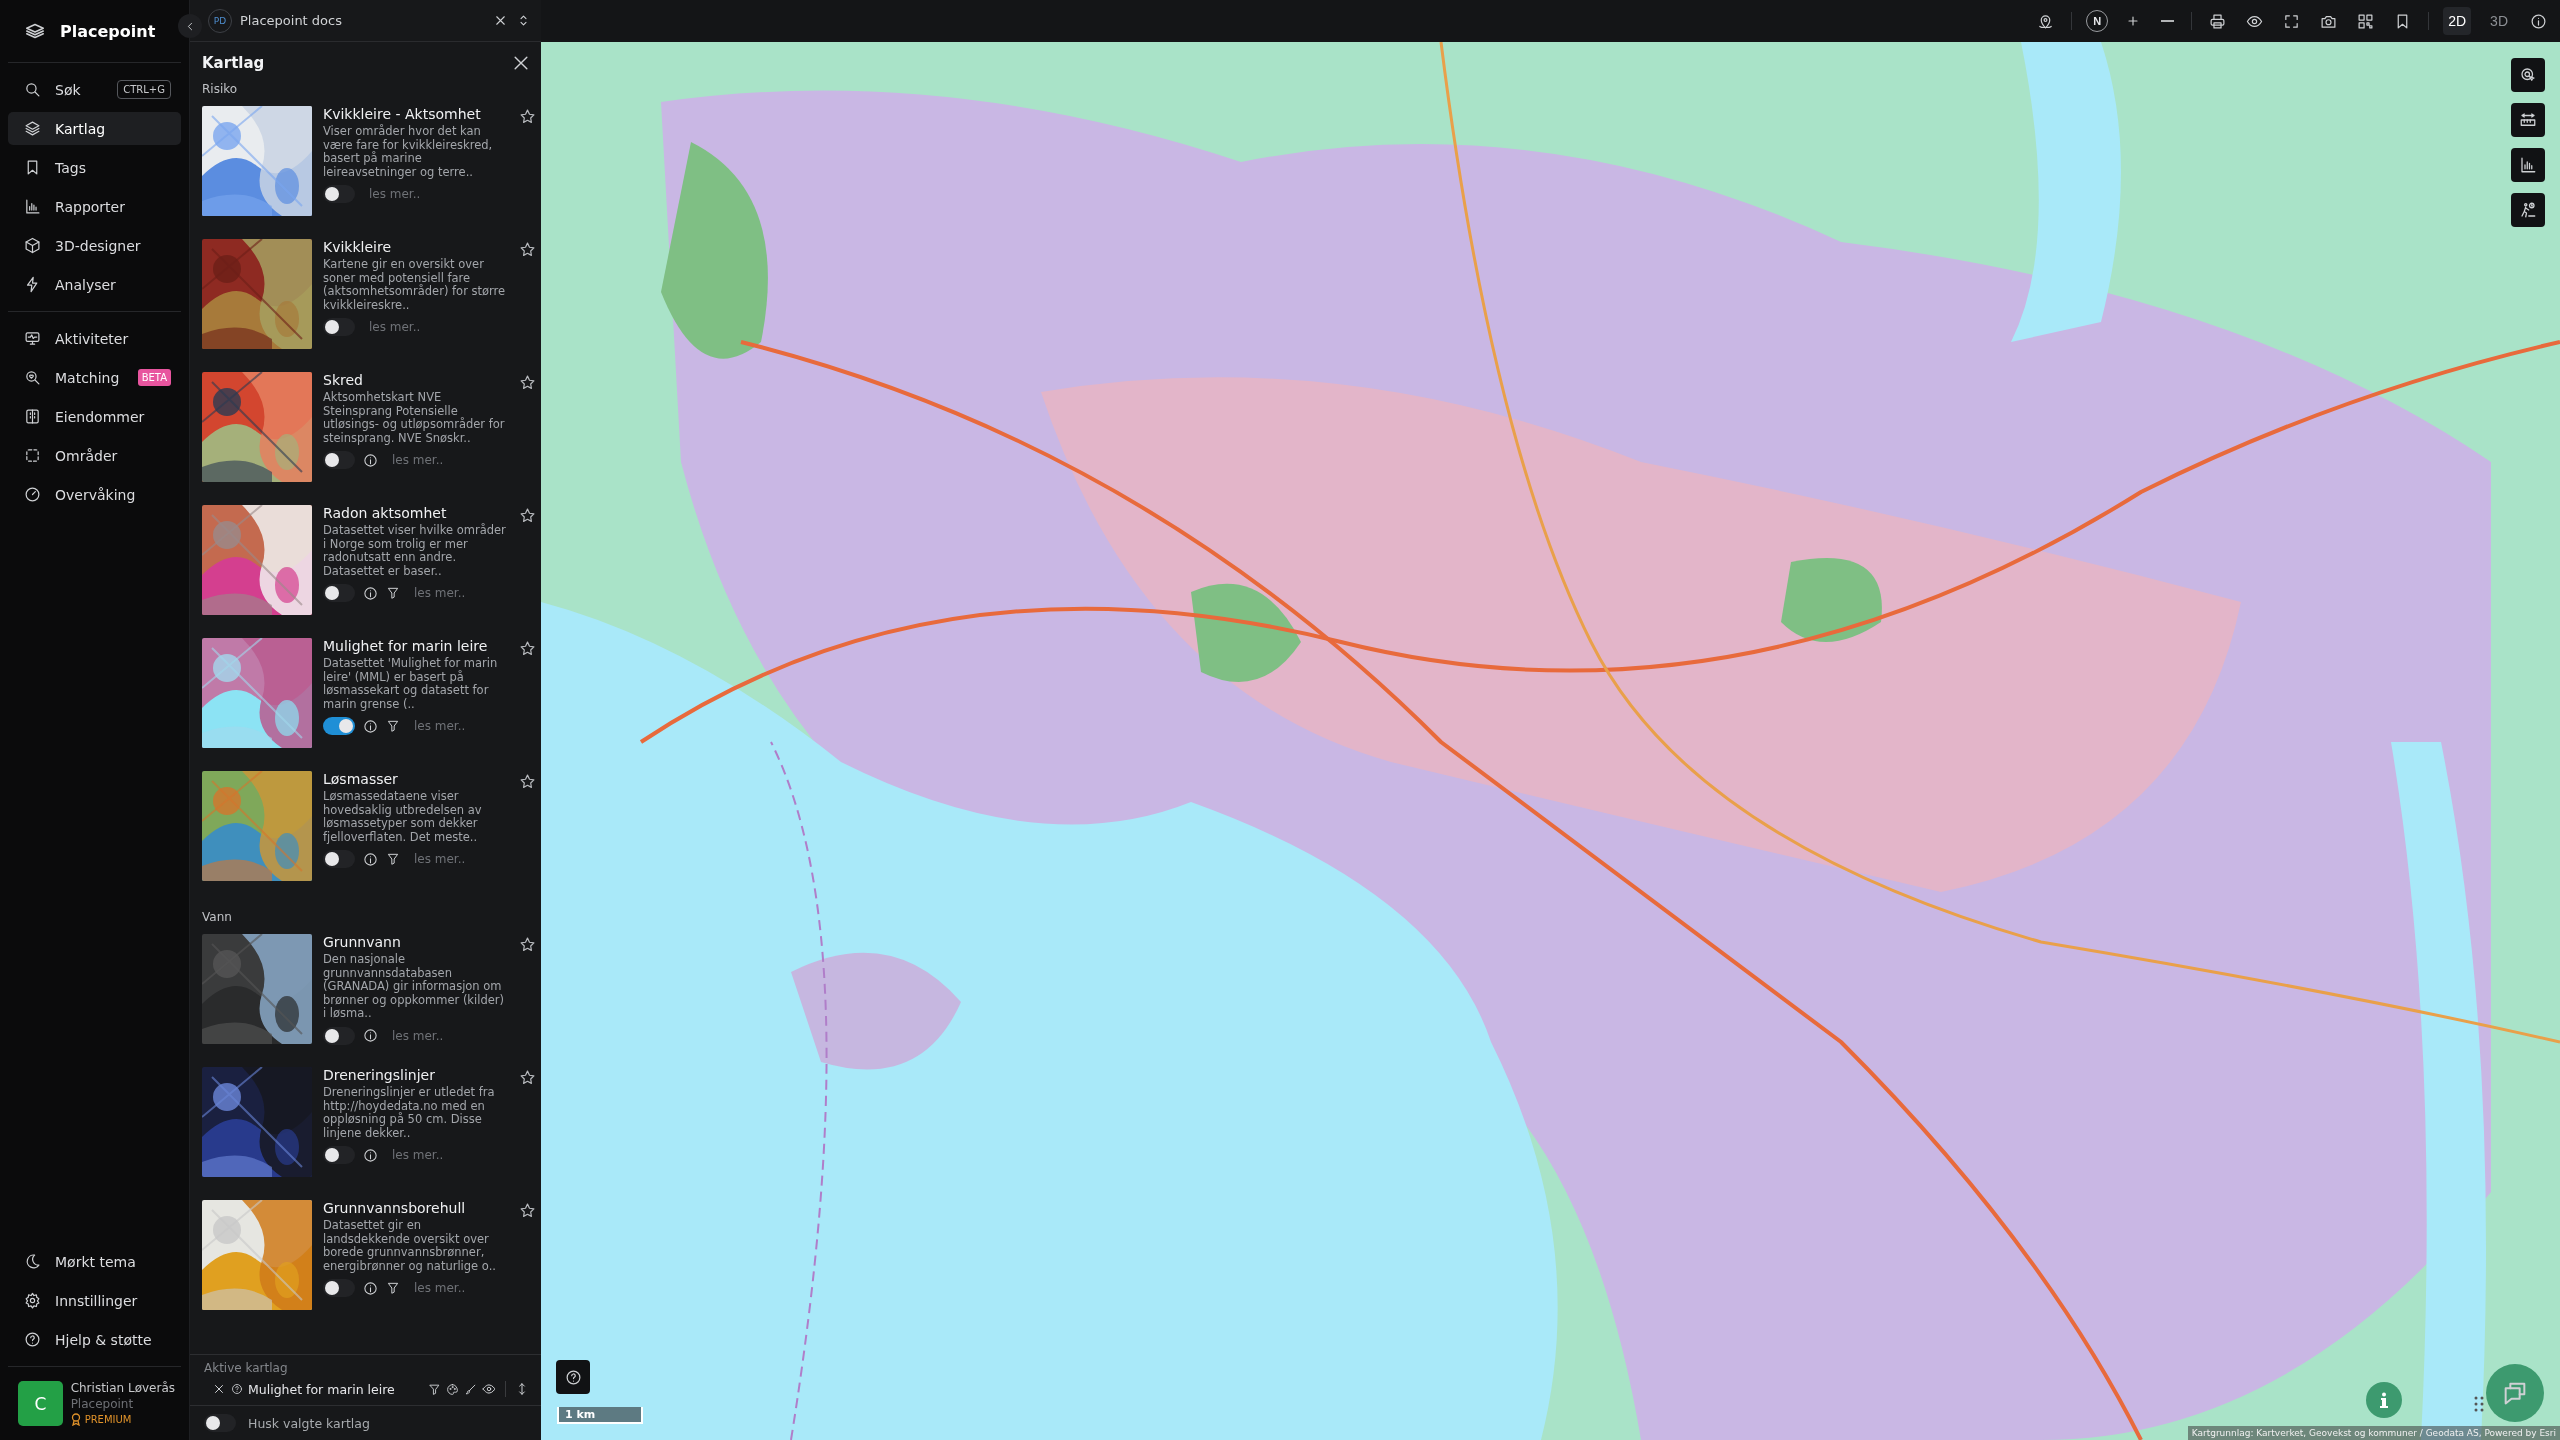 The image size is (2560, 1440). What do you see at coordinates (94, 128) in the screenshot?
I see `nav-item: Kartlag` at bounding box center [94, 128].